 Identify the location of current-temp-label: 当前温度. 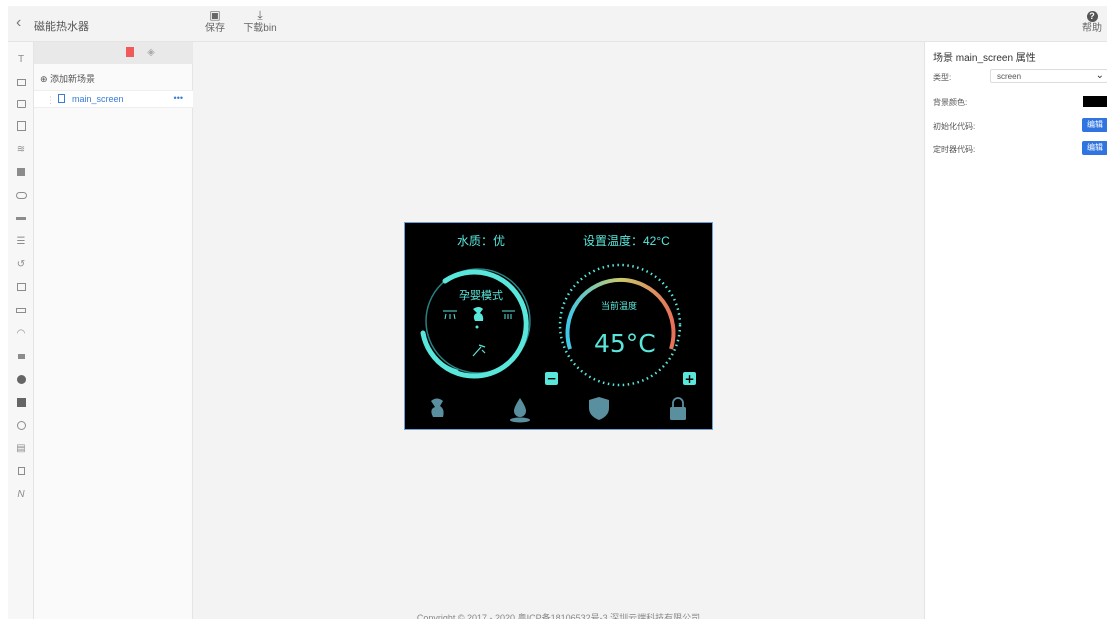
(619, 306).